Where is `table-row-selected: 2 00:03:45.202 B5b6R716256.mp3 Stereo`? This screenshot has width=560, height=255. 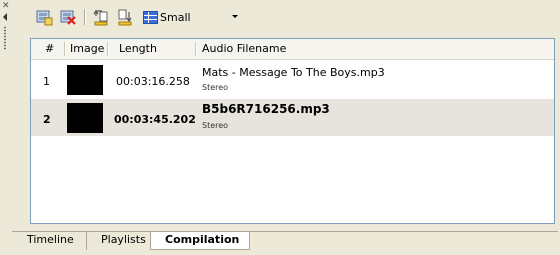
table-row-selected: 2 00:03:45.202 B5b6R716256.mp3 Stereo is located at coordinates (292, 117).